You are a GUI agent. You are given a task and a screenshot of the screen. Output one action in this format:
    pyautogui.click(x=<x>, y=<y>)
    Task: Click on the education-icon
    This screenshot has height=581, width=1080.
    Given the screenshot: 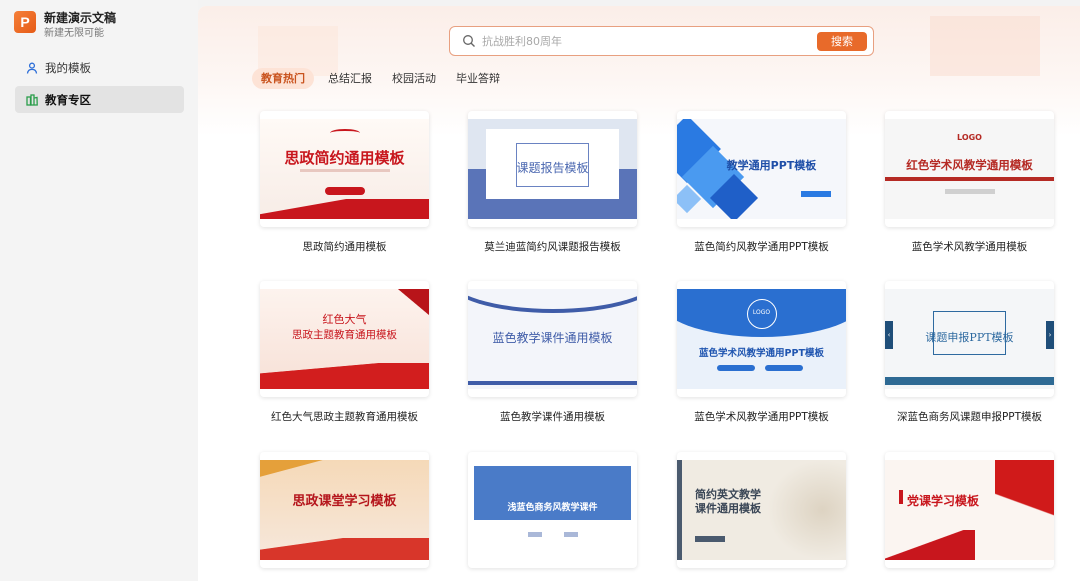 What is the action you would take?
    pyautogui.click(x=32, y=99)
    